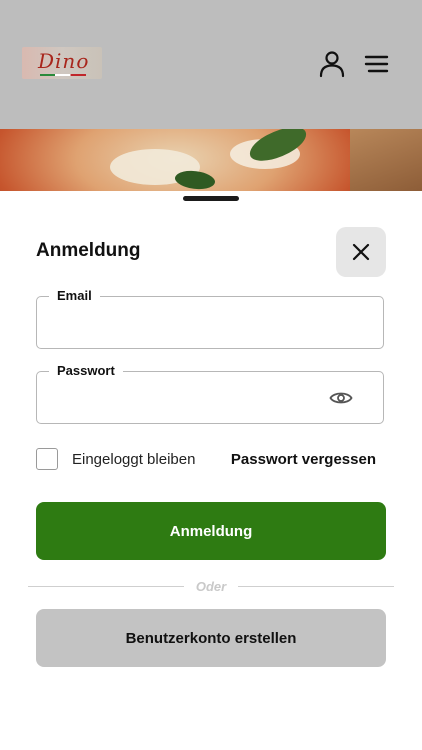 The height and width of the screenshot is (750, 422). Describe the element at coordinates (303, 459) in the screenshot. I see `forgot-password-link: Passwort vergessen` at that location.